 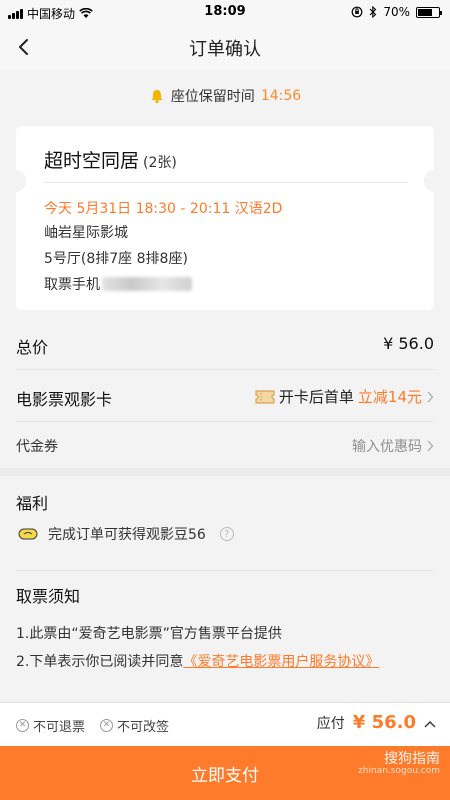 I want to click on notice-line-2: 2.下单表示你已阅读并同意《爱奇艺电影票用户服务协议》, so click(x=197, y=661).